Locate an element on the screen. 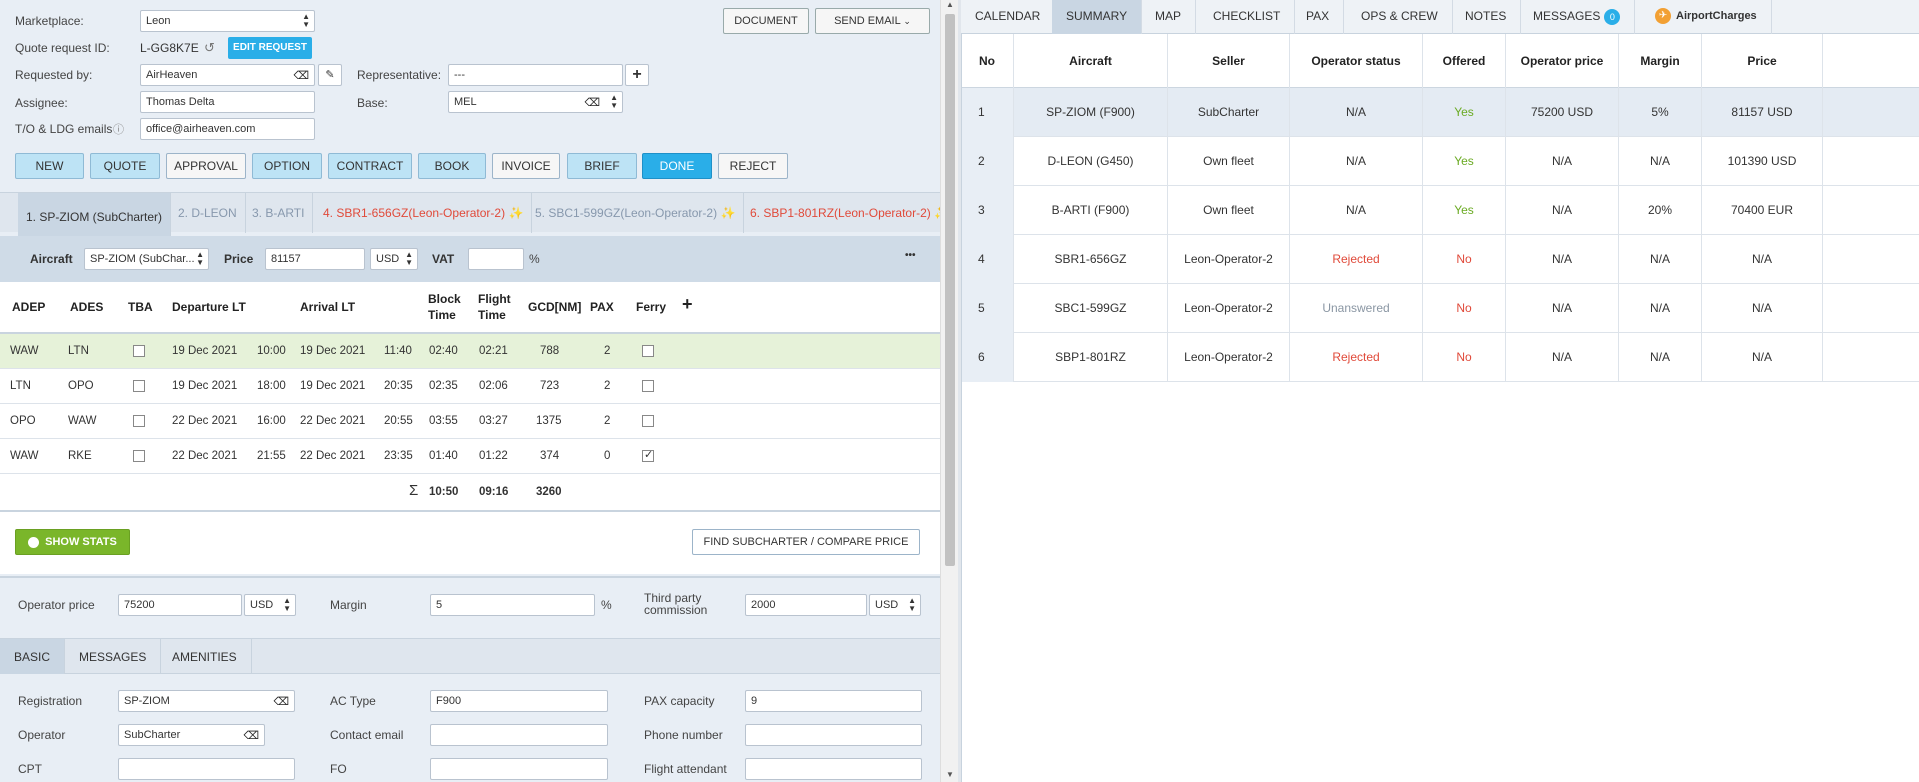 This screenshot has width=1919, height=782. registration-input: SP-ZIOM ⌫ is located at coordinates (206, 701).